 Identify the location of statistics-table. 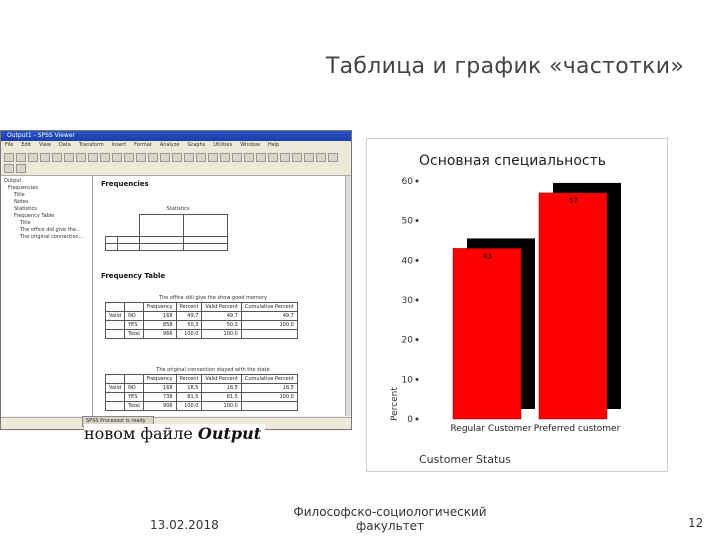
(166, 232).